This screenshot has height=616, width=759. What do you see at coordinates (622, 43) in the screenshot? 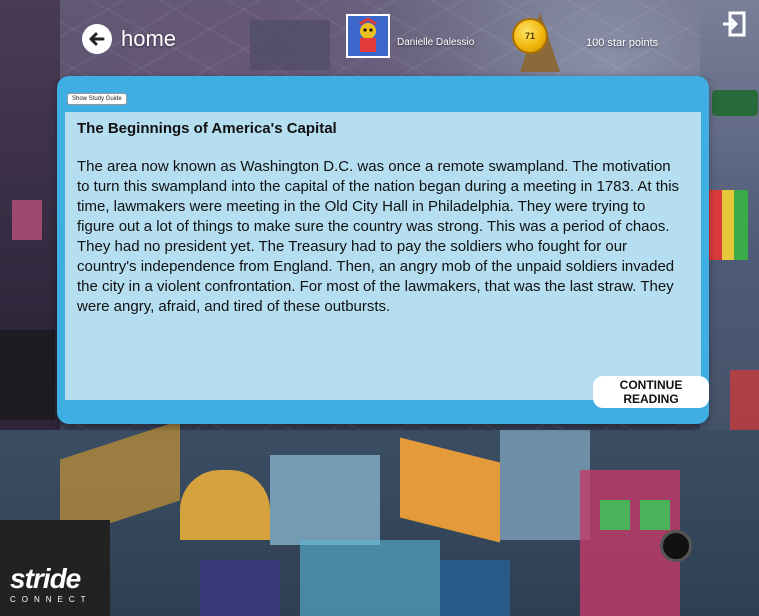
I see `star-points: 100 star points` at bounding box center [622, 43].